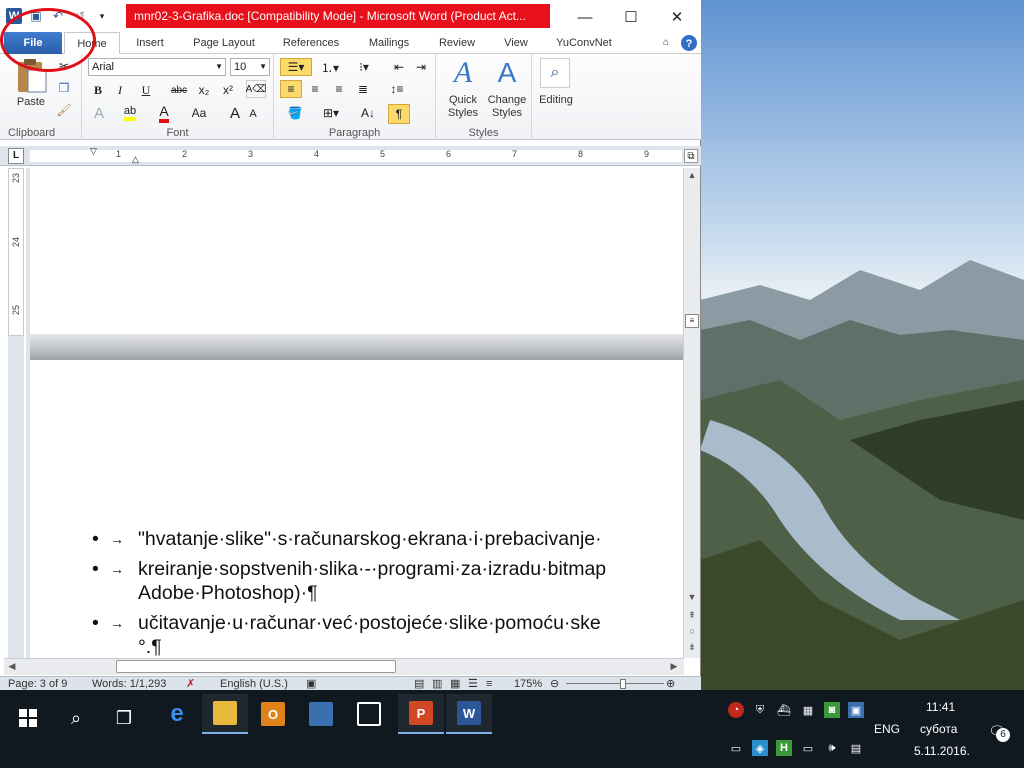 The image size is (1024, 768). I want to click on tab-view: View, so click(516, 43).